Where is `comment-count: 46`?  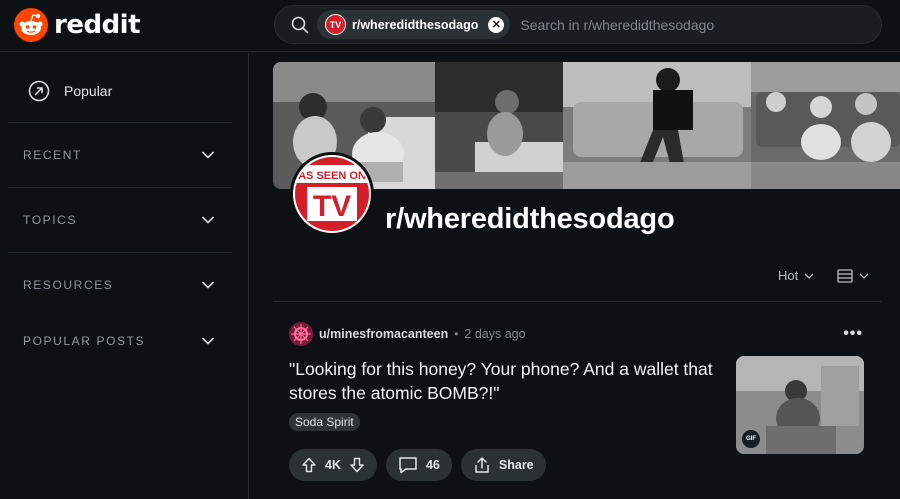 comment-count: 46 is located at coordinates (432, 465).